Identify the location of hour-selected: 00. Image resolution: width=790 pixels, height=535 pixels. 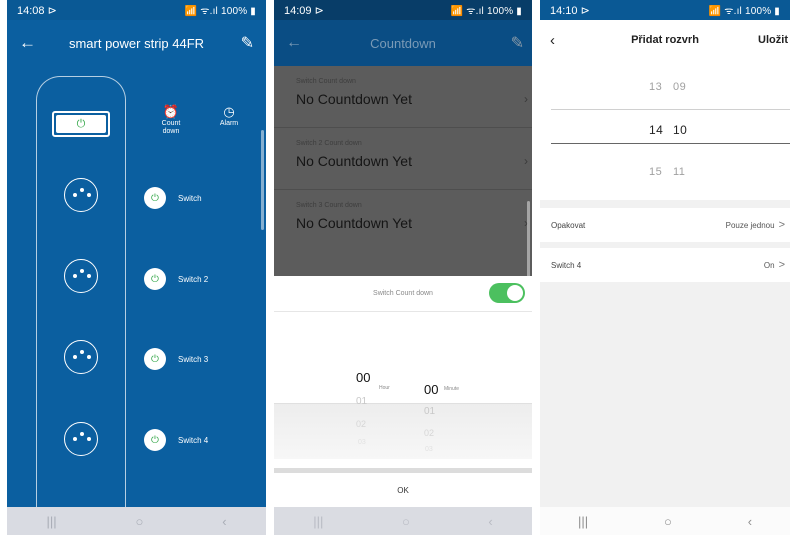
(363, 377).